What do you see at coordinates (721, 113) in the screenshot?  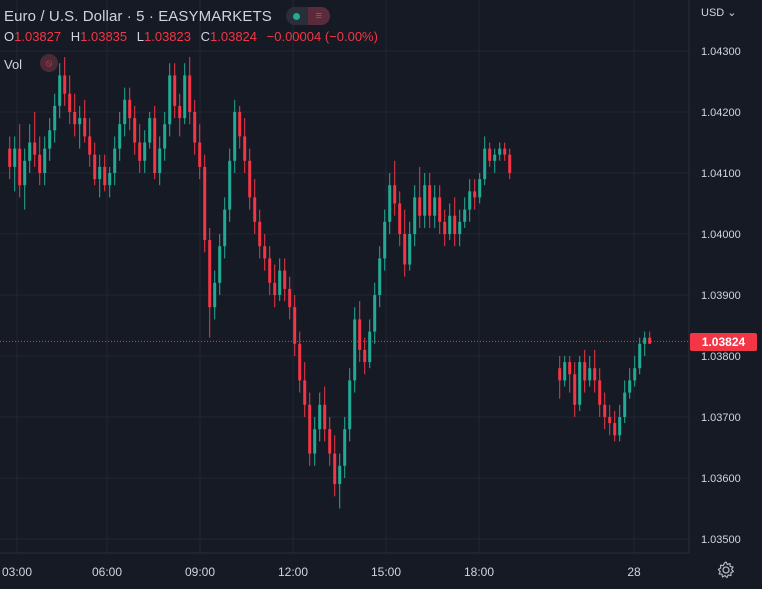 I see `price-tick-label: 1.04200` at bounding box center [721, 113].